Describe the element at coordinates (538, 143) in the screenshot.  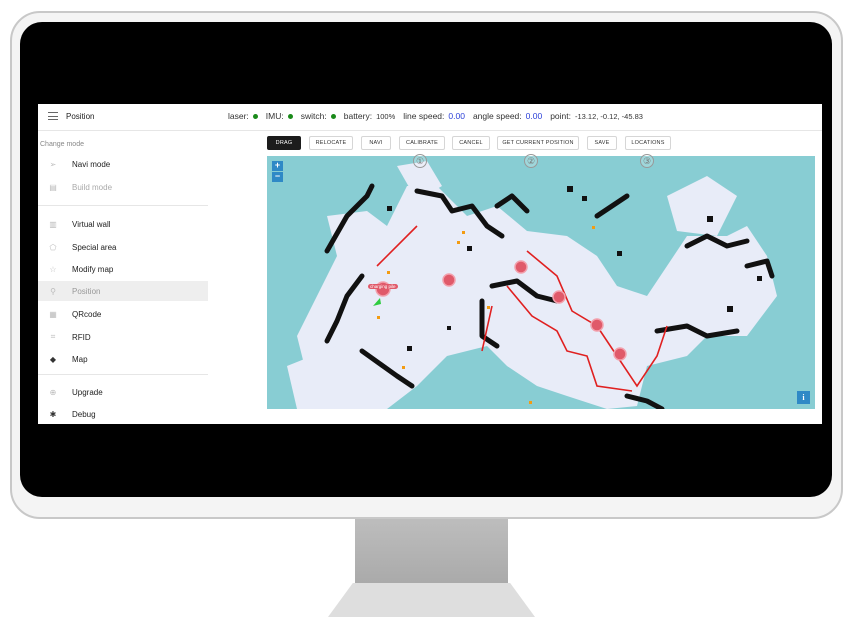
I see `get-current-position-button: GET CURRENT POSITION` at that location.